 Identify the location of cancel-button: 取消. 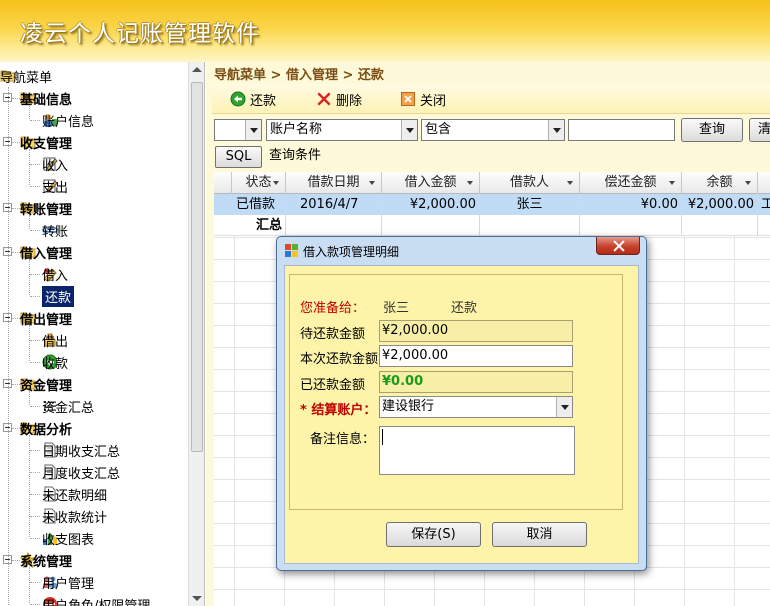
(539, 534).